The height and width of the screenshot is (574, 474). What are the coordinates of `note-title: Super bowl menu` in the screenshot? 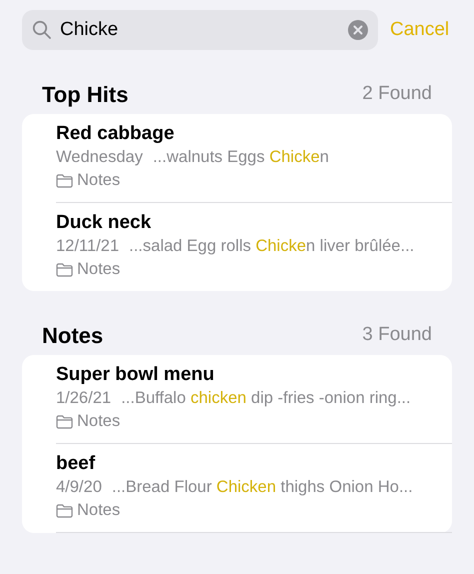 It's located at (254, 375).